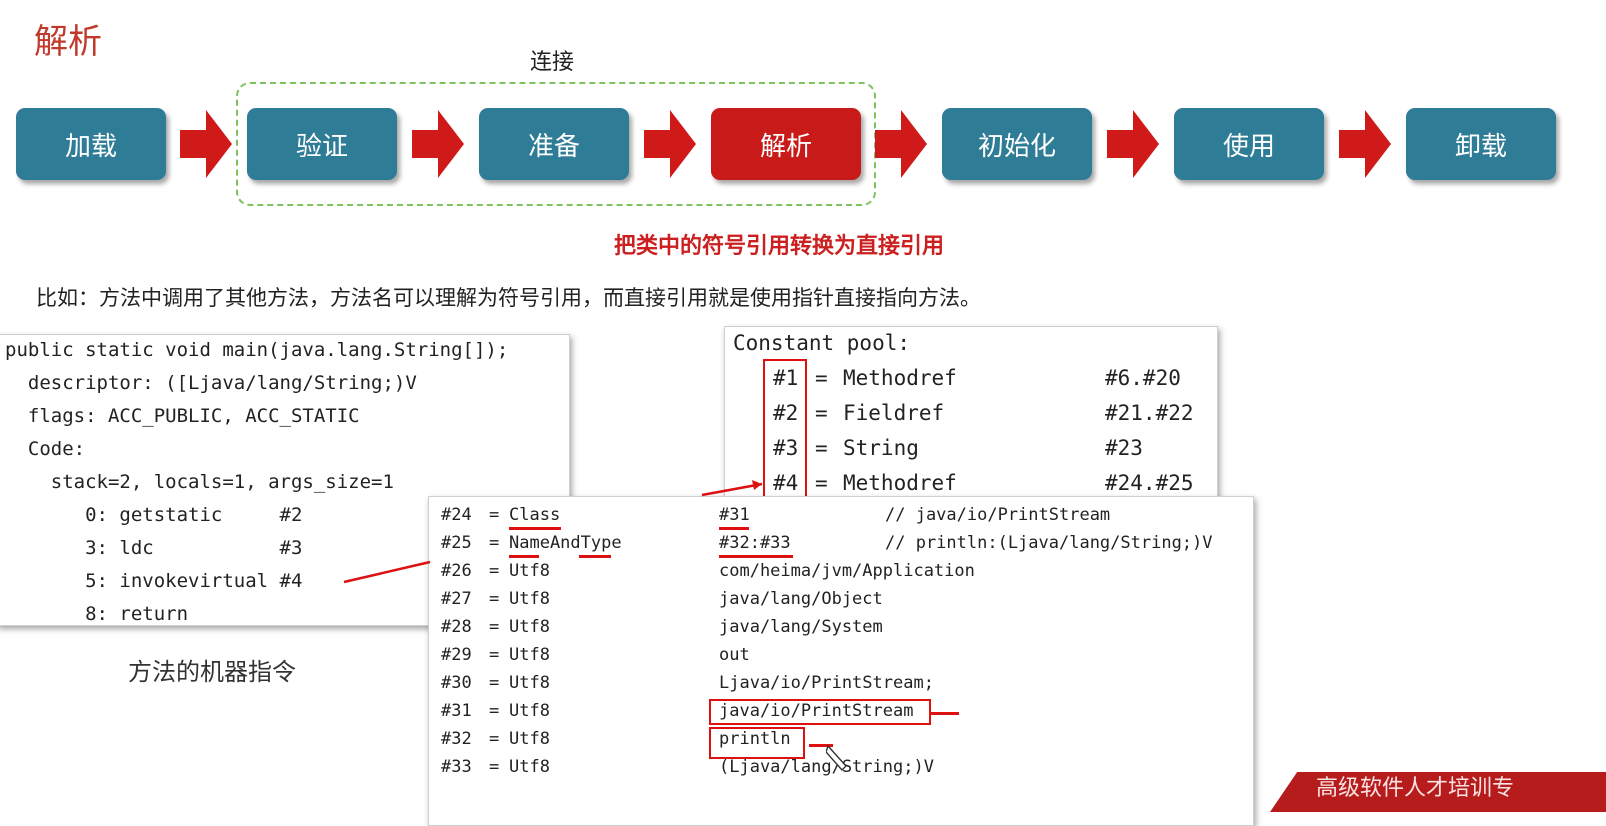 The image size is (1606, 826). Describe the element at coordinates (836, 758) in the screenshot. I see `cursor-pencil-icon` at that location.